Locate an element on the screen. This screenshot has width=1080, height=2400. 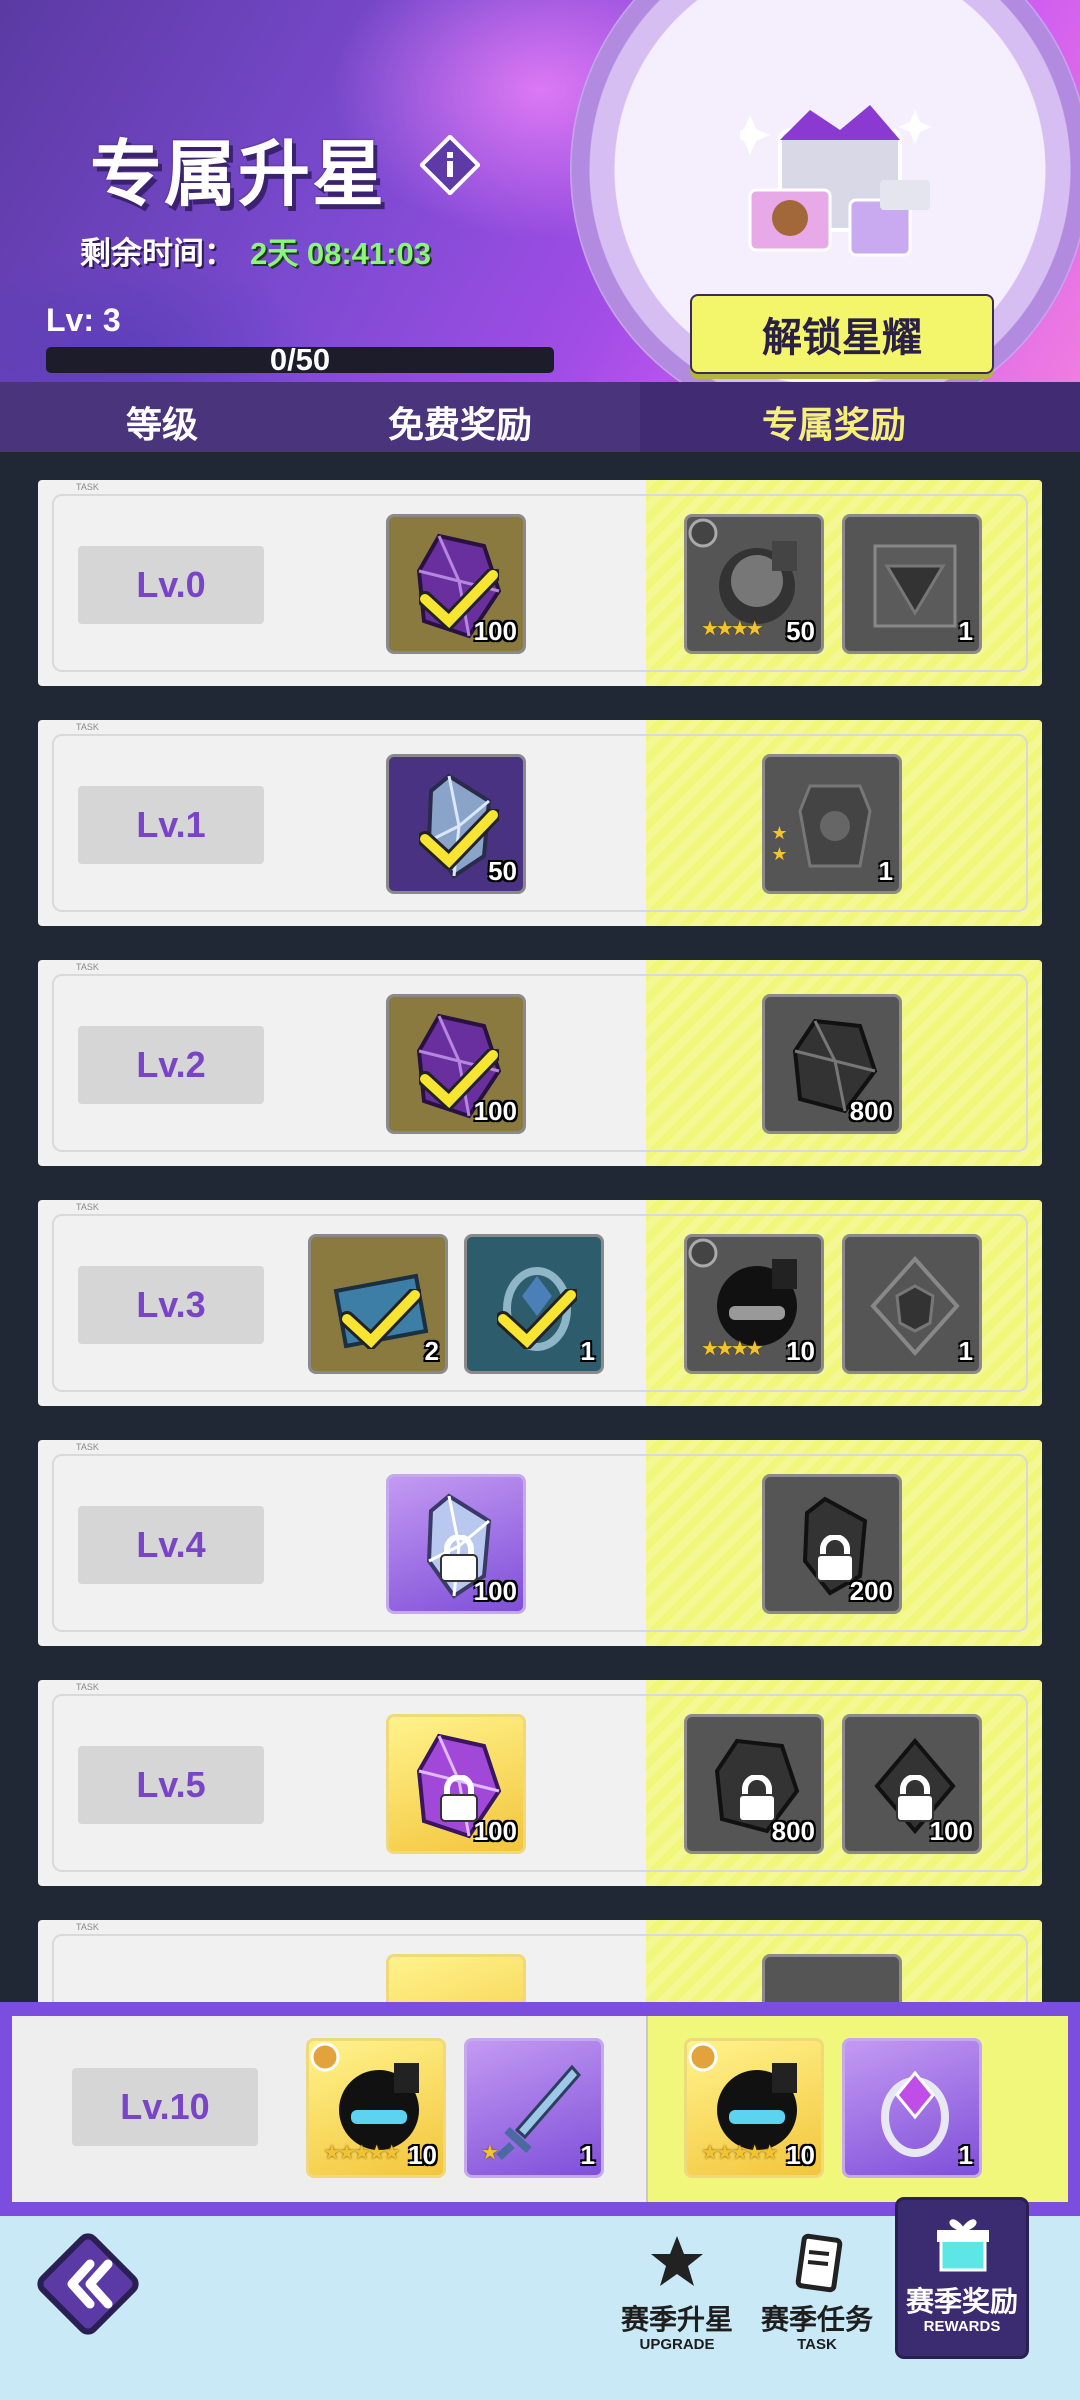
level-label: Lv.1 is located at coordinates (171, 825).